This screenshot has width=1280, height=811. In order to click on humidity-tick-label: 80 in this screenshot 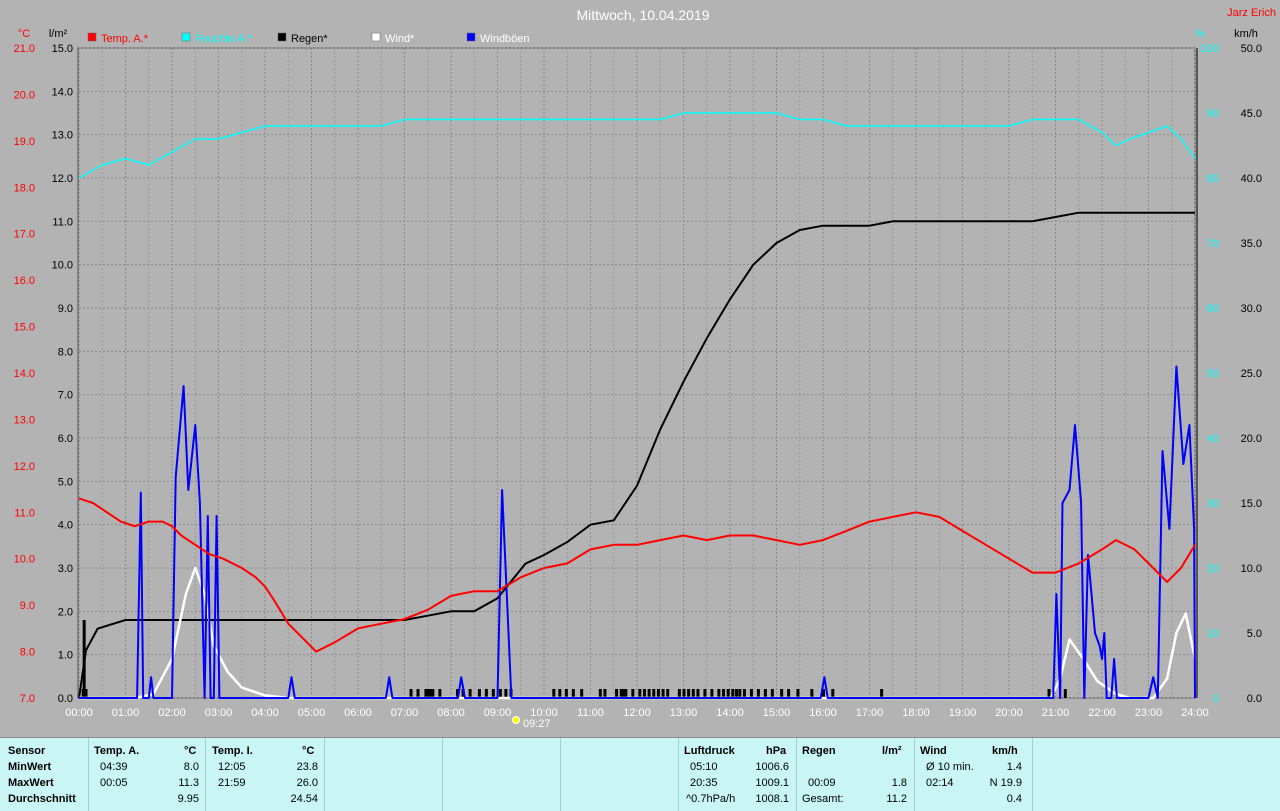, I will do `click(1213, 179)`.